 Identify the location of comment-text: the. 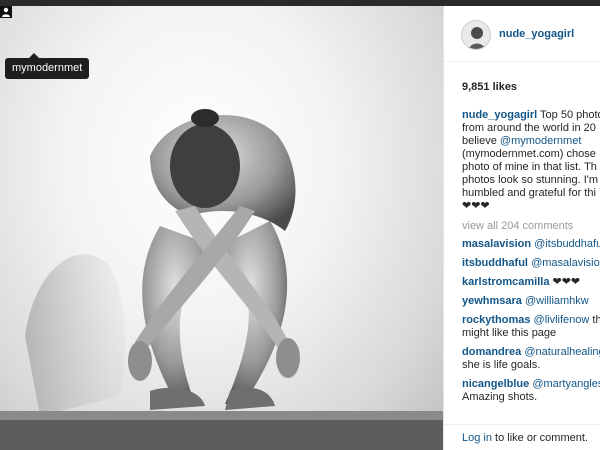
(596, 320).